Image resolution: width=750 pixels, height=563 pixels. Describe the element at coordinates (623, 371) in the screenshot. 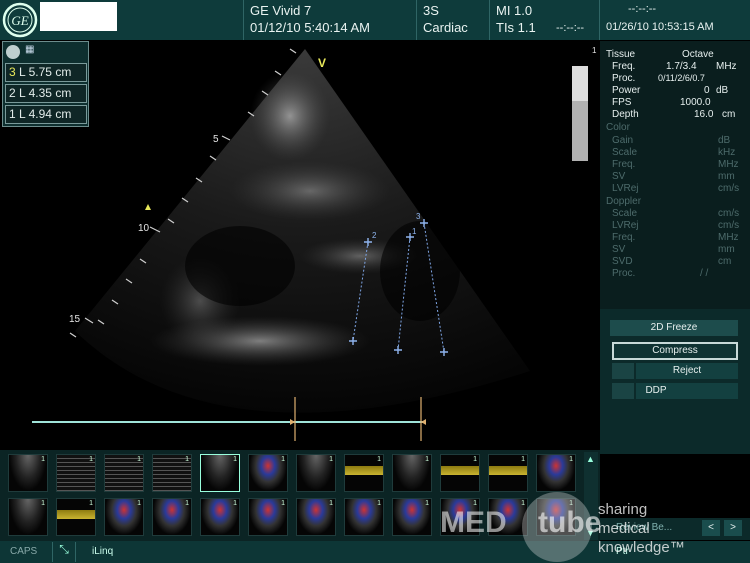

I see `reject-toggle` at that location.